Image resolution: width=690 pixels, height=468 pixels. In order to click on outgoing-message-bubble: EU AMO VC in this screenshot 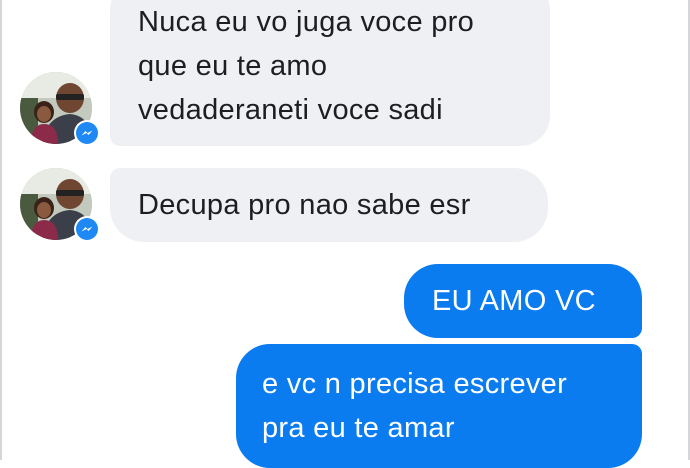, I will do `click(523, 301)`.